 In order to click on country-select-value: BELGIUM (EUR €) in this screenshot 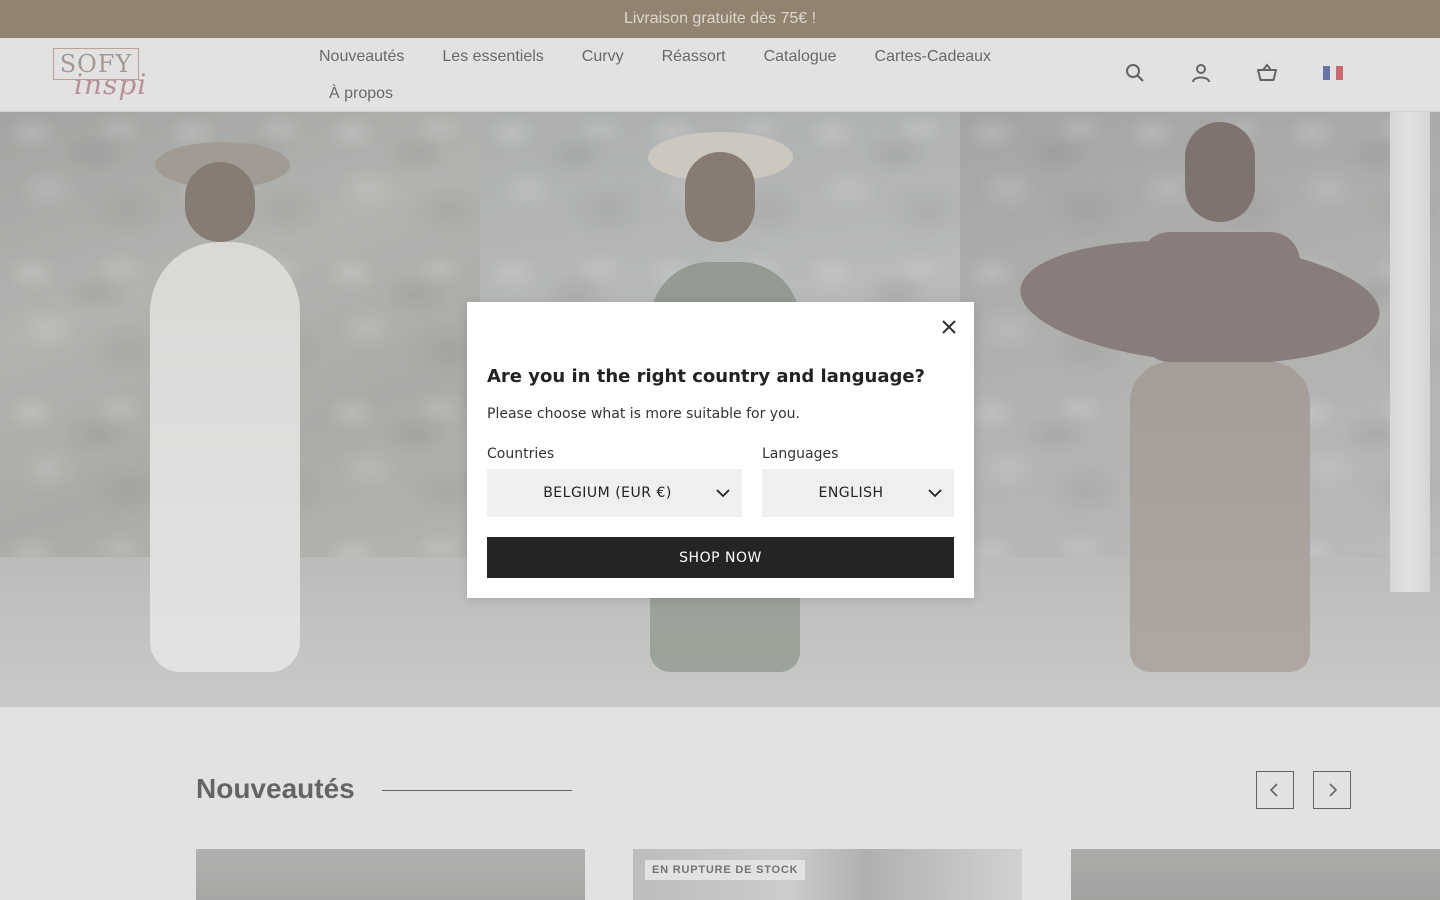, I will do `click(607, 493)`.